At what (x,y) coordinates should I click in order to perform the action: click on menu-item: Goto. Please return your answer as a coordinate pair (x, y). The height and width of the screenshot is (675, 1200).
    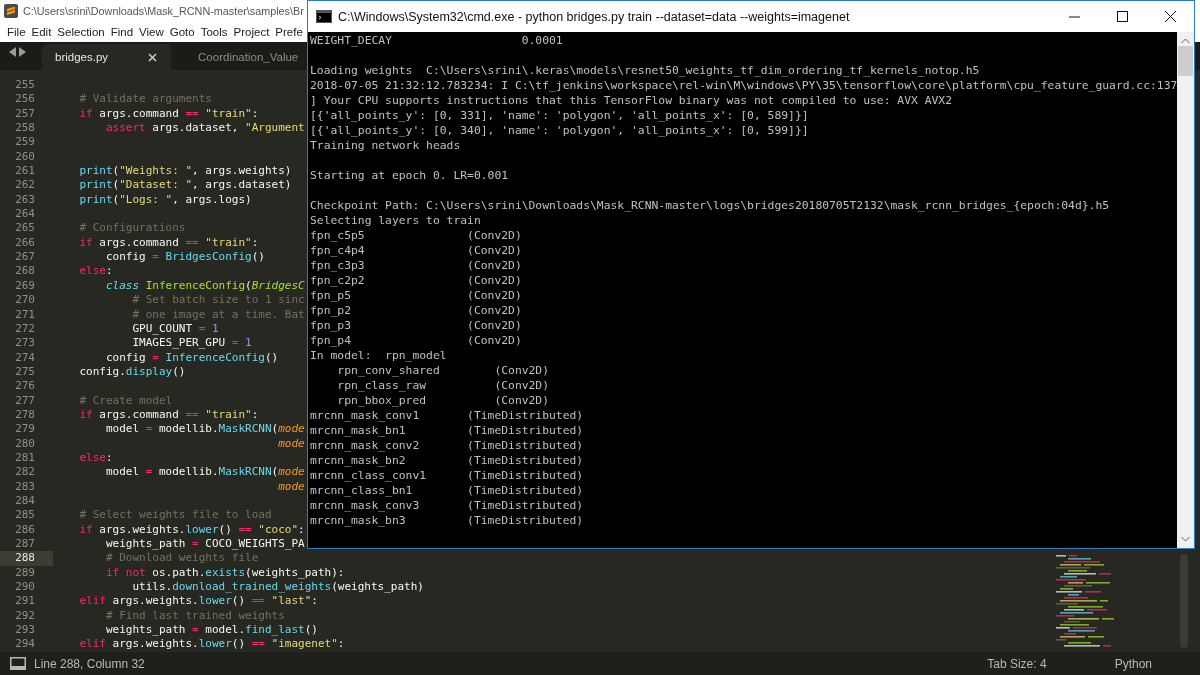
    Looking at the image, I should click on (182, 32).